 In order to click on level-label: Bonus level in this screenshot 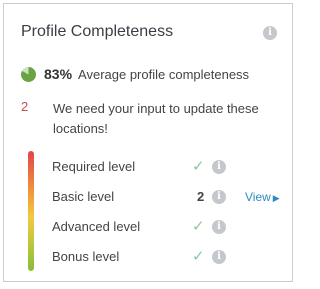, I will do `click(86, 256)`.